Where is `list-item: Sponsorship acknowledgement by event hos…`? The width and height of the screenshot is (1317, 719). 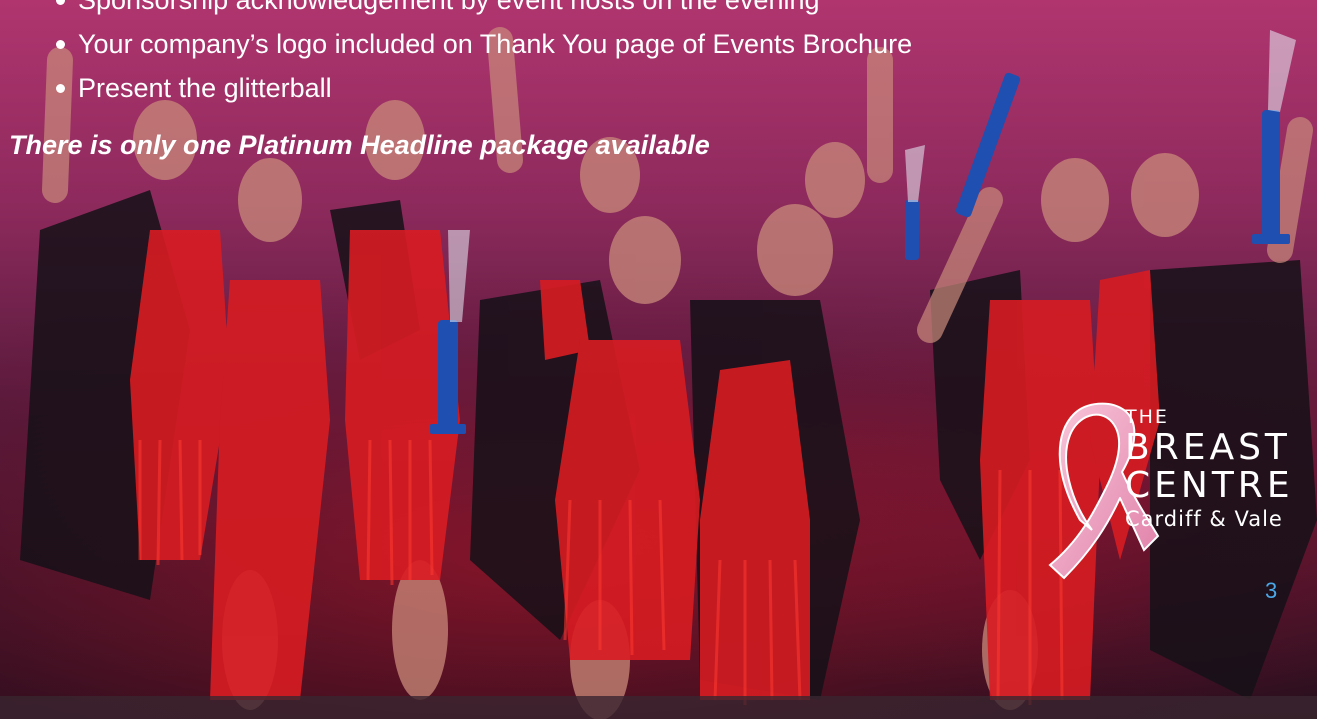
list-item: Sponsorship acknowledgement by event hos… is located at coordinates (482, 11).